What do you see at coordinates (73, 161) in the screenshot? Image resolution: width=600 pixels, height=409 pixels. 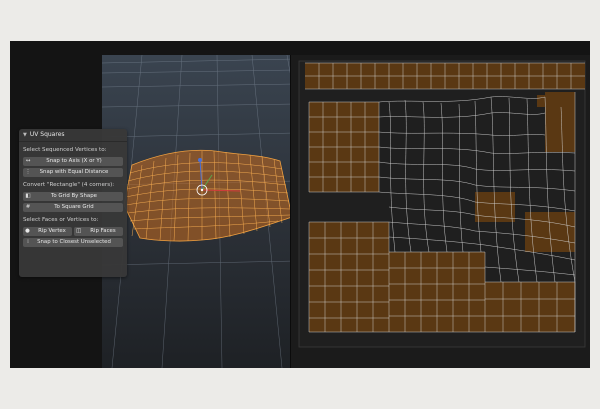 I see `snap-to-axis-button: ↔ Snap to Axis (X or Y)` at bounding box center [73, 161].